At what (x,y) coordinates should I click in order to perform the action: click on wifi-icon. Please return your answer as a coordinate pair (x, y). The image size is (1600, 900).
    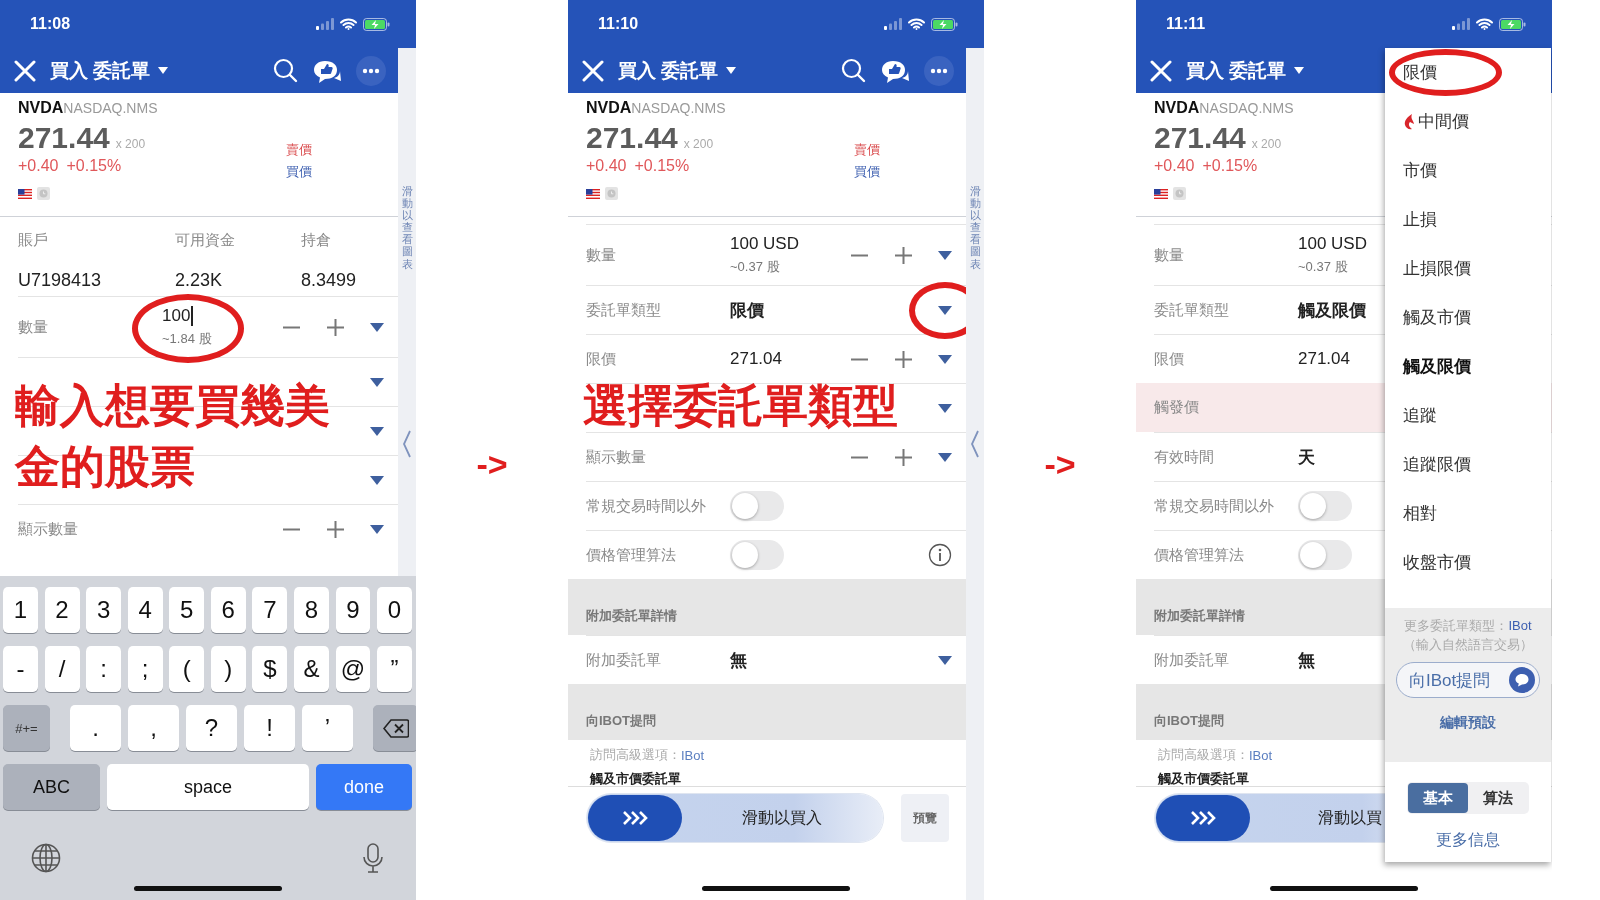
    Looking at the image, I should click on (348, 24).